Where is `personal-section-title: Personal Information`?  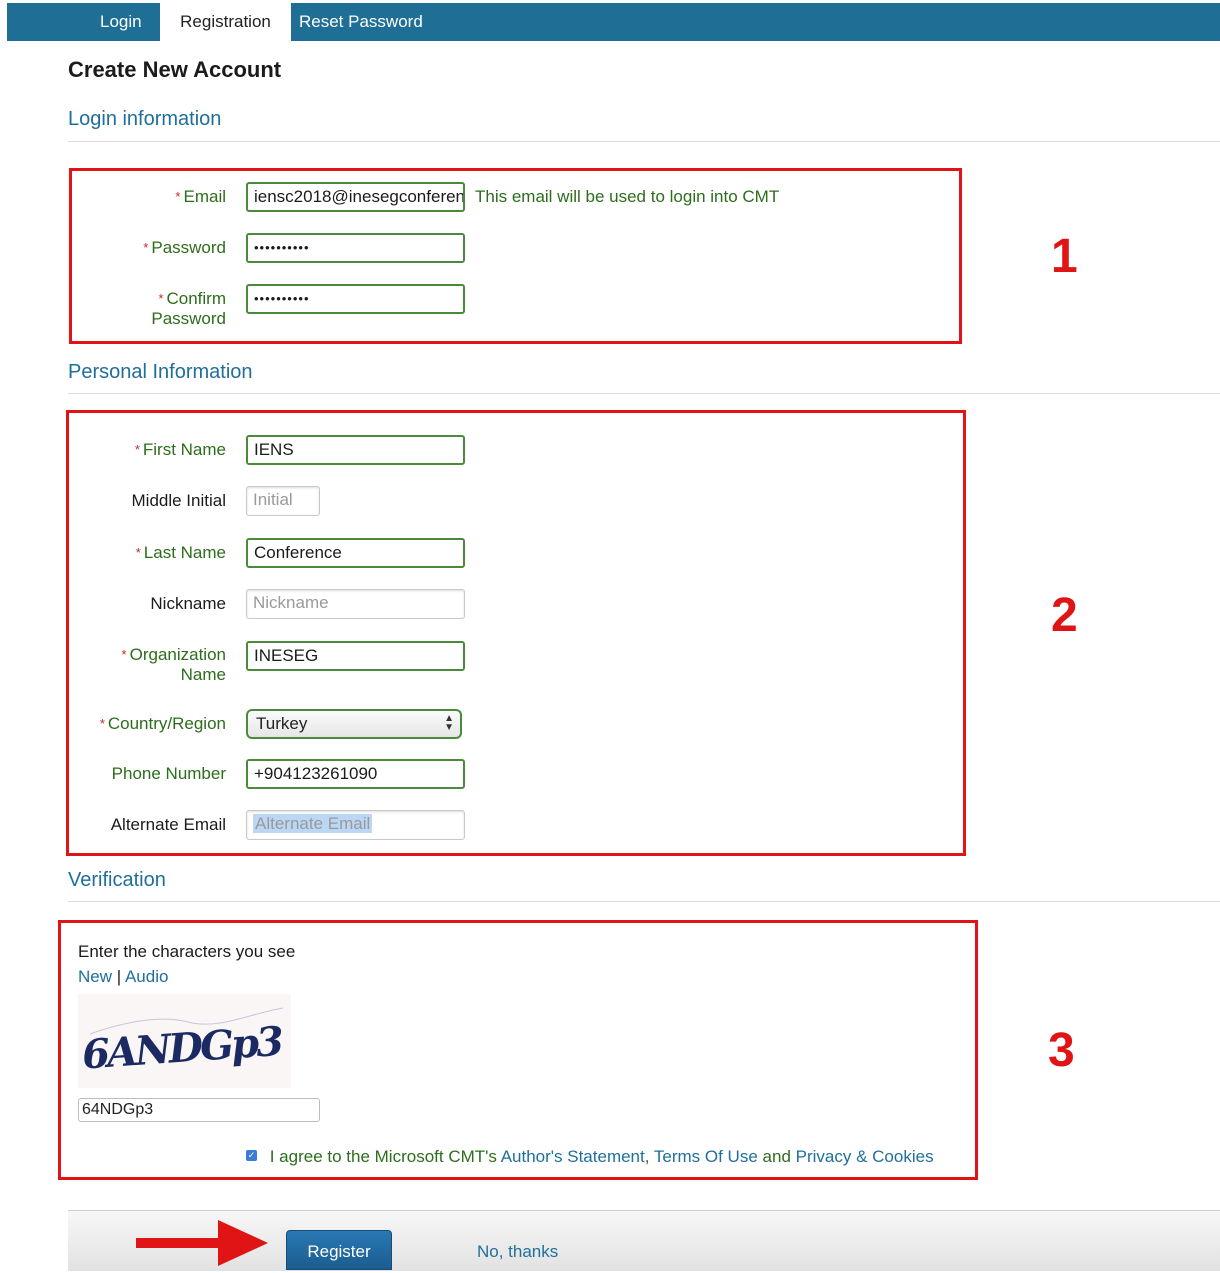
personal-section-title: Personal Information is located at coordinates (160, 372).